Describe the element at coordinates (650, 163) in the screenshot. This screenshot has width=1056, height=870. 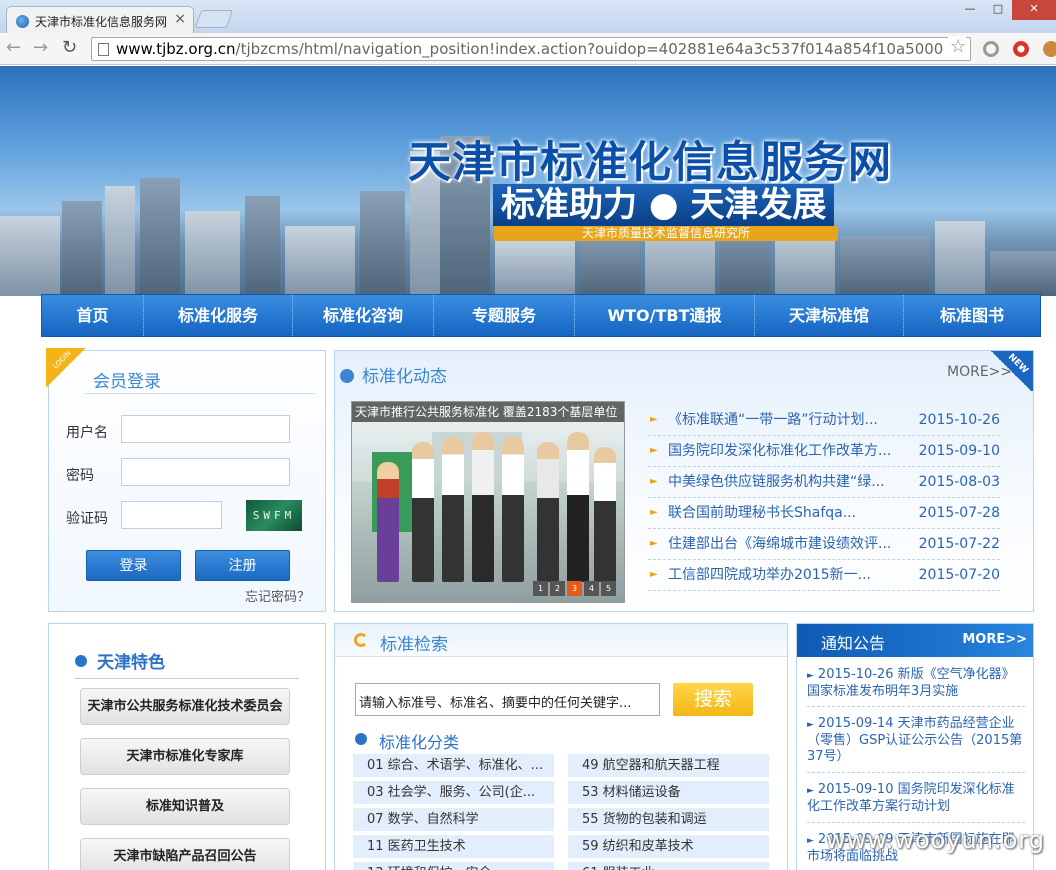
I see `site-title: 天津市标准化信息服务网` at that location.